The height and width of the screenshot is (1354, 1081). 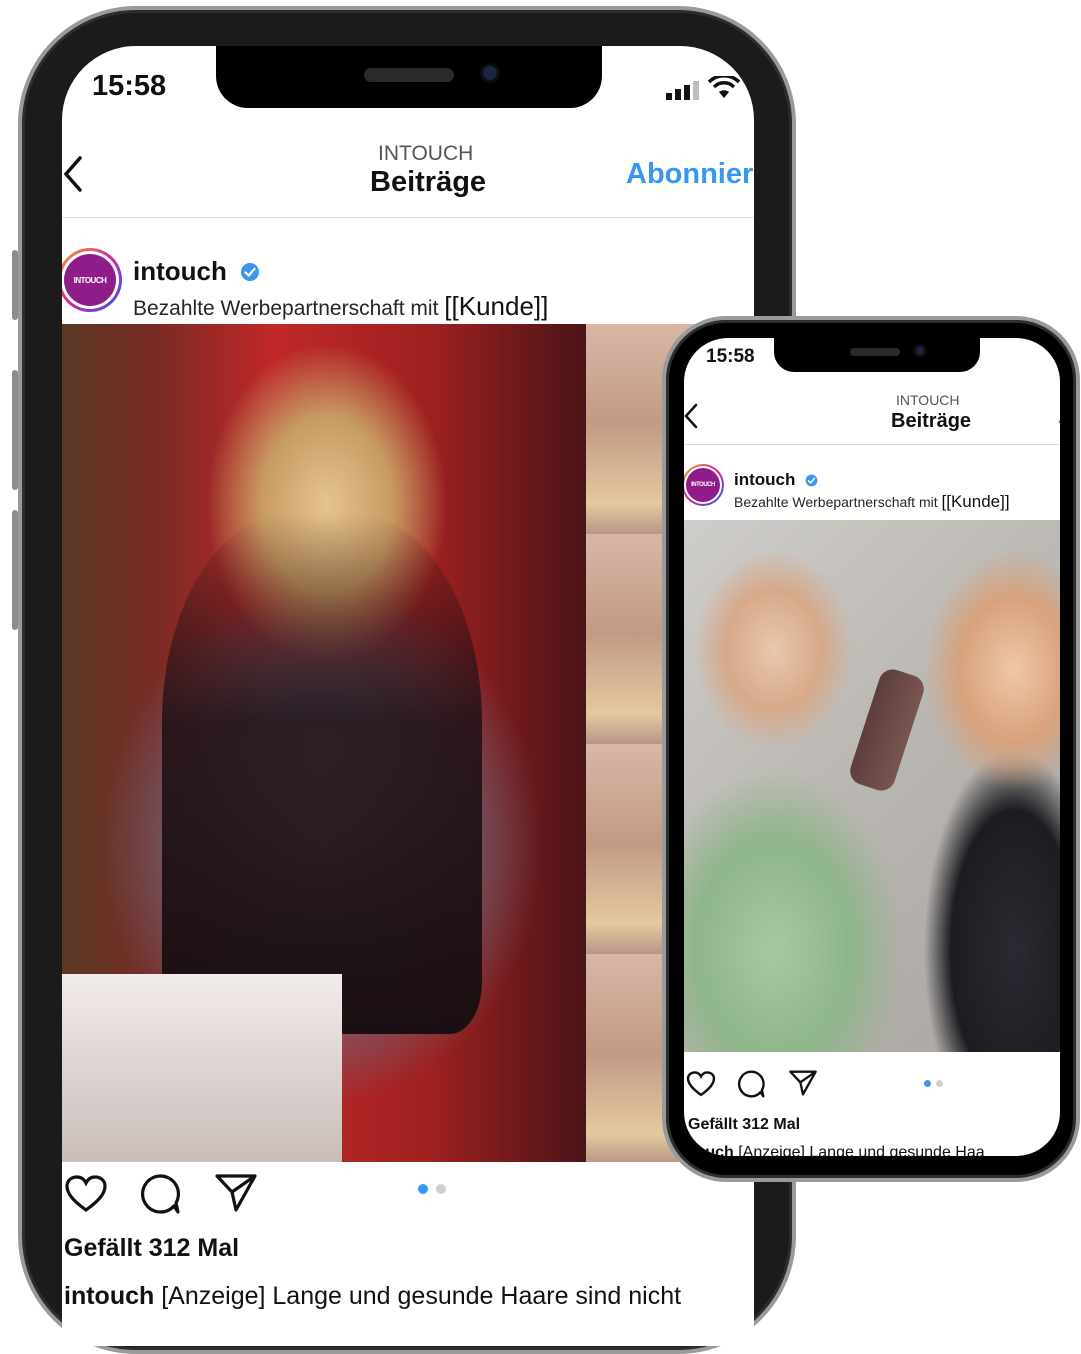 I want to click on follow-button: A, so click(x=1059, y=417).